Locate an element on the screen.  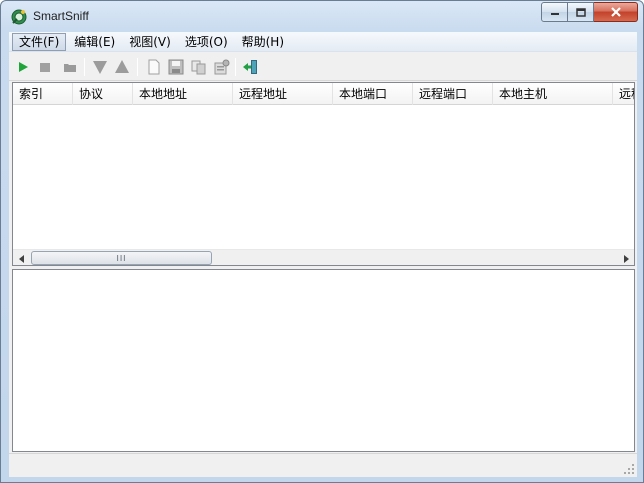
column-header-local-address: 本地地址 is located at coordinates (183, 94).